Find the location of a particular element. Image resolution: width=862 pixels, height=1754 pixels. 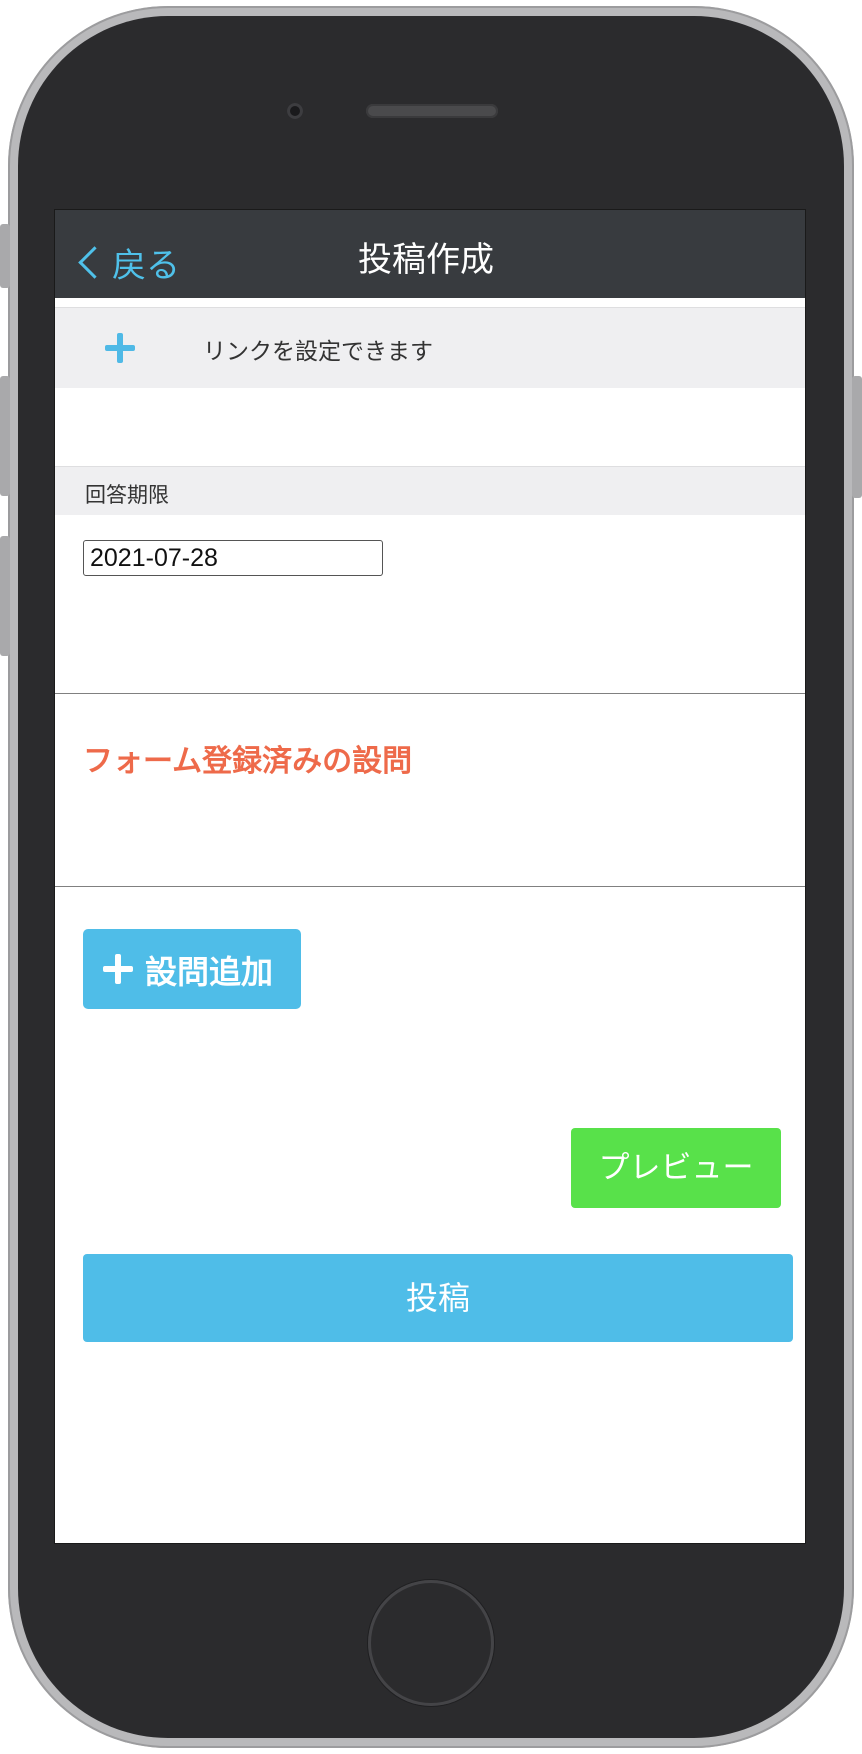

home-button is located at coordinates (431, 1643).